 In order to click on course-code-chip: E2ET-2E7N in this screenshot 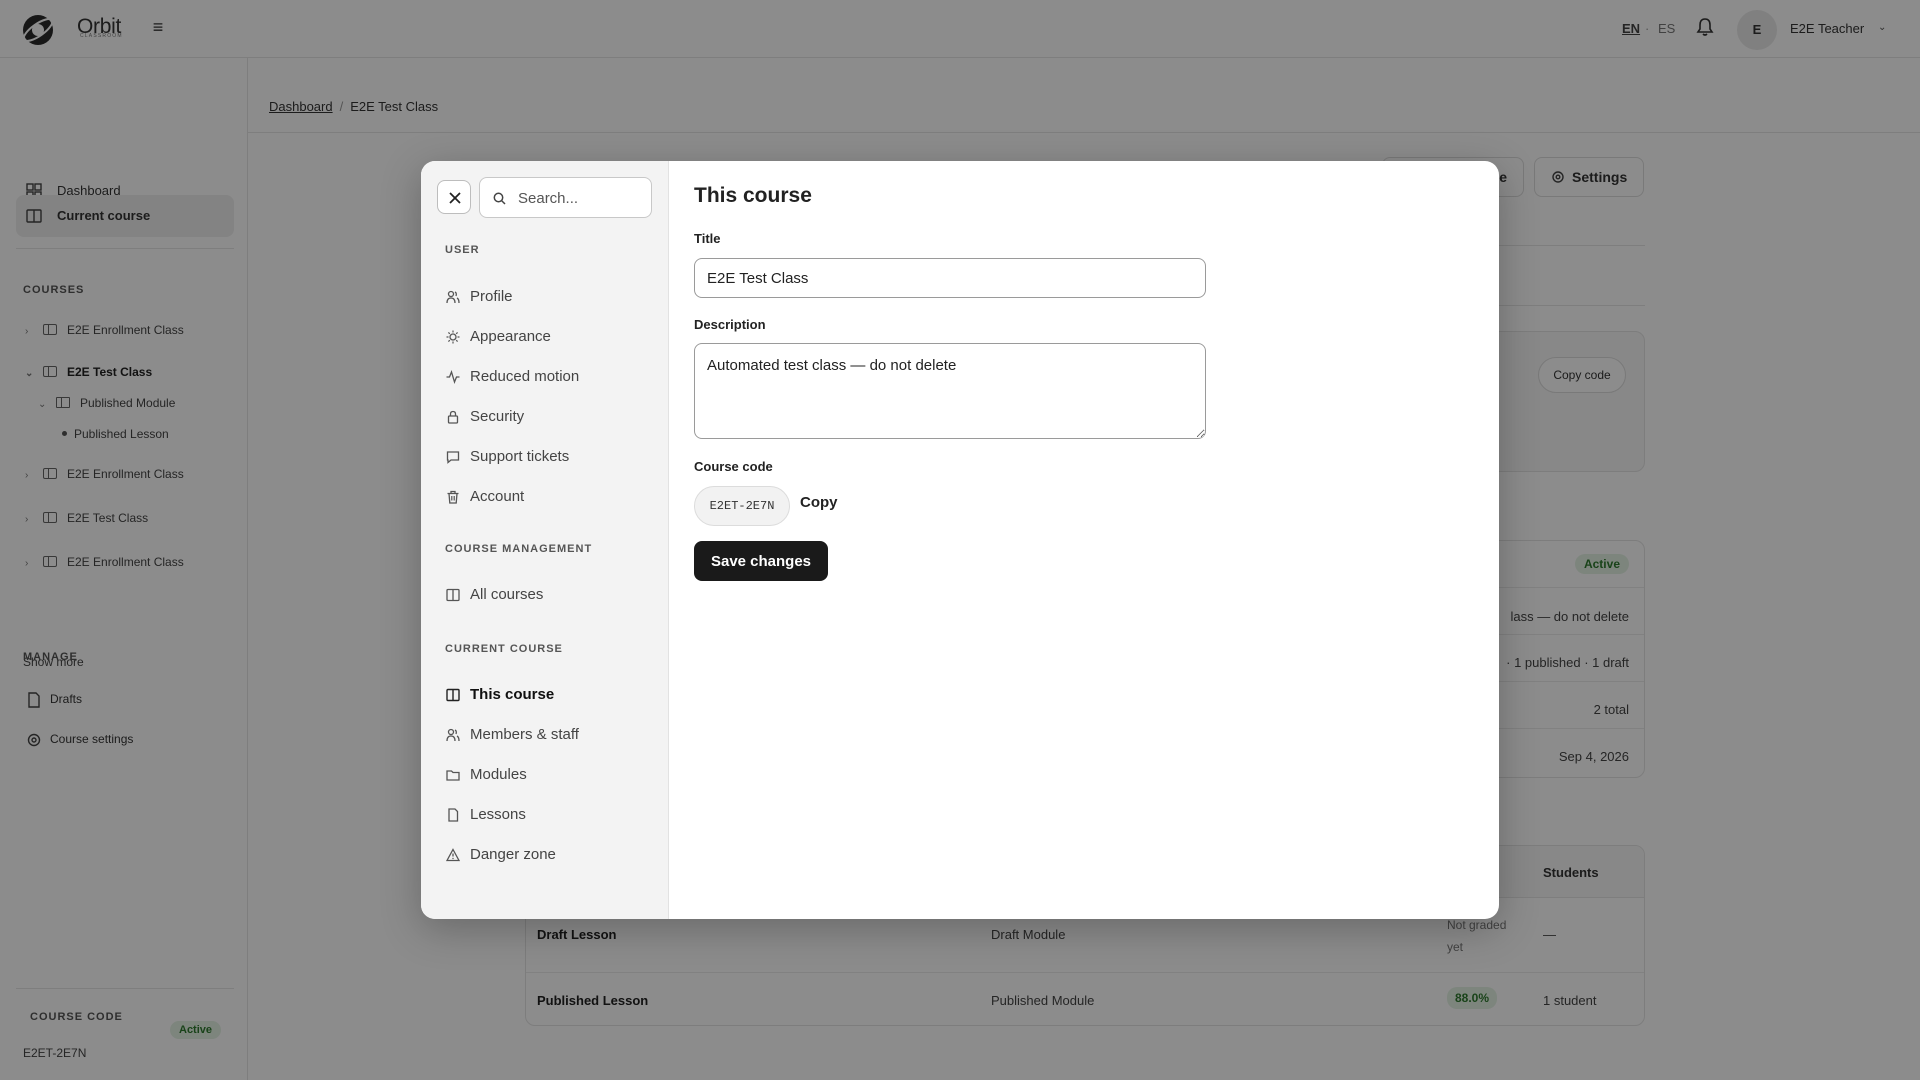, I will do `click(742, 506)`.